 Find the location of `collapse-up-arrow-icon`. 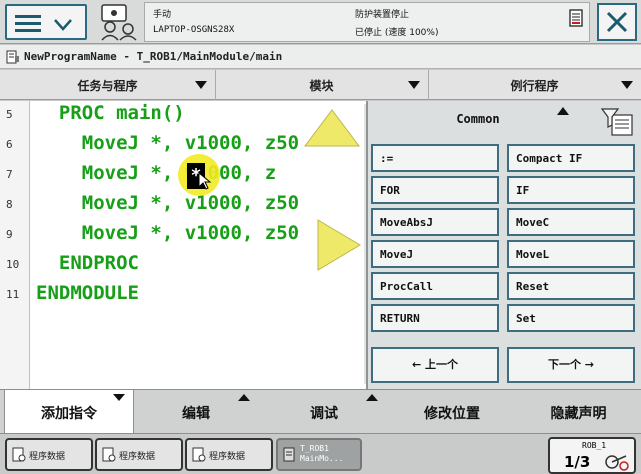

collapse-up-arrow-icon is located at coordinates (563, 111).